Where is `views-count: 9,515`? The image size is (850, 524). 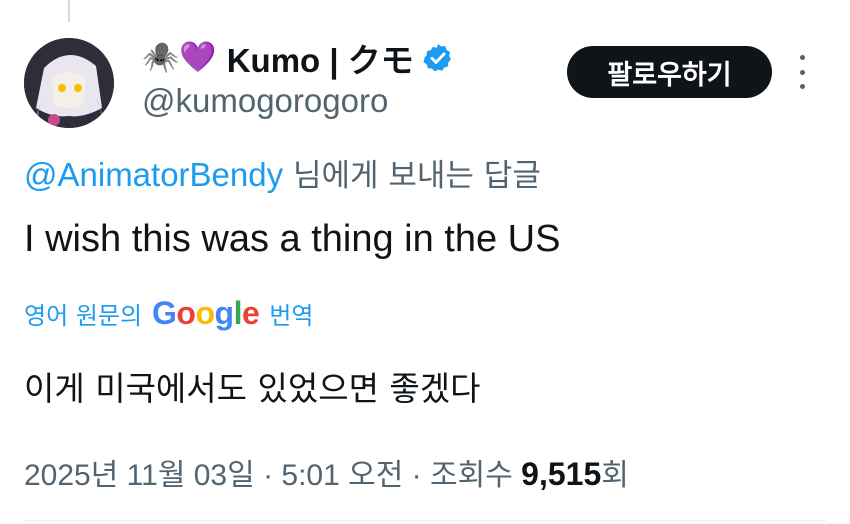
views-count: 9,515 is located at coordinates (561, 474).